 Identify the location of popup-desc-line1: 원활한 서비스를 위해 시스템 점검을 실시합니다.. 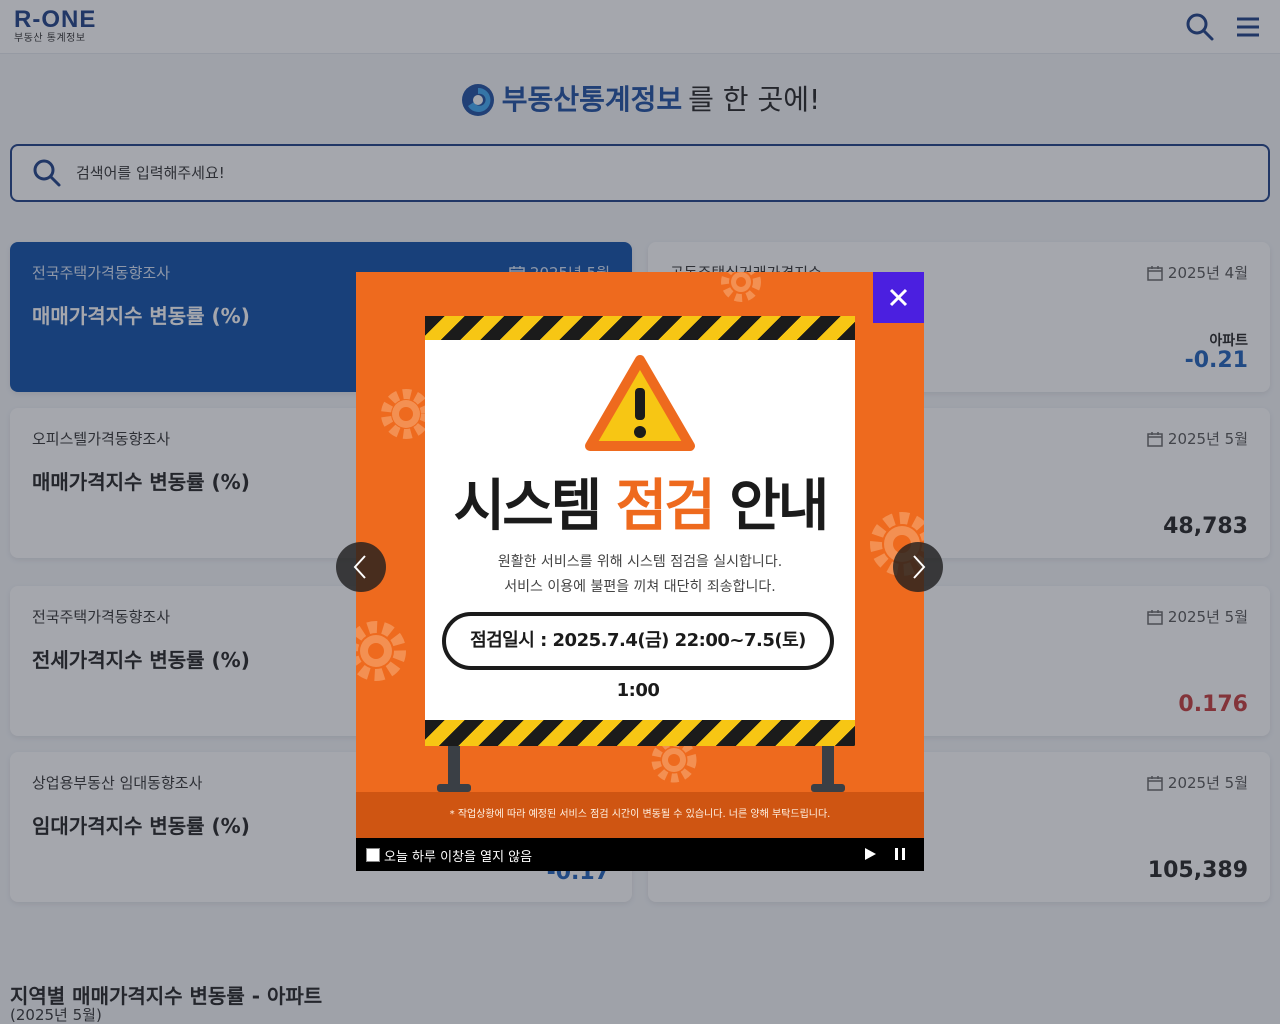
(640, 562).